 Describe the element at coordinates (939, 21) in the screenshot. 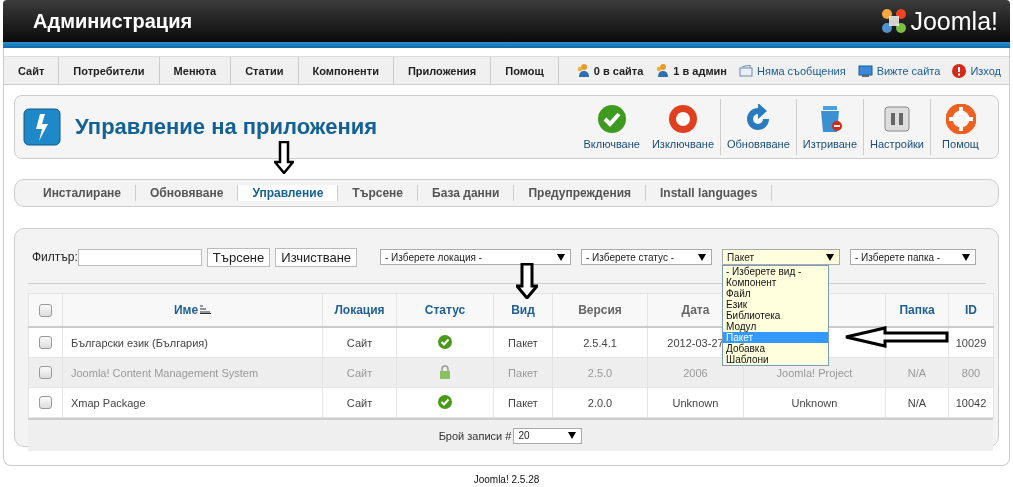

I see `logo: Joomla!` at that location.